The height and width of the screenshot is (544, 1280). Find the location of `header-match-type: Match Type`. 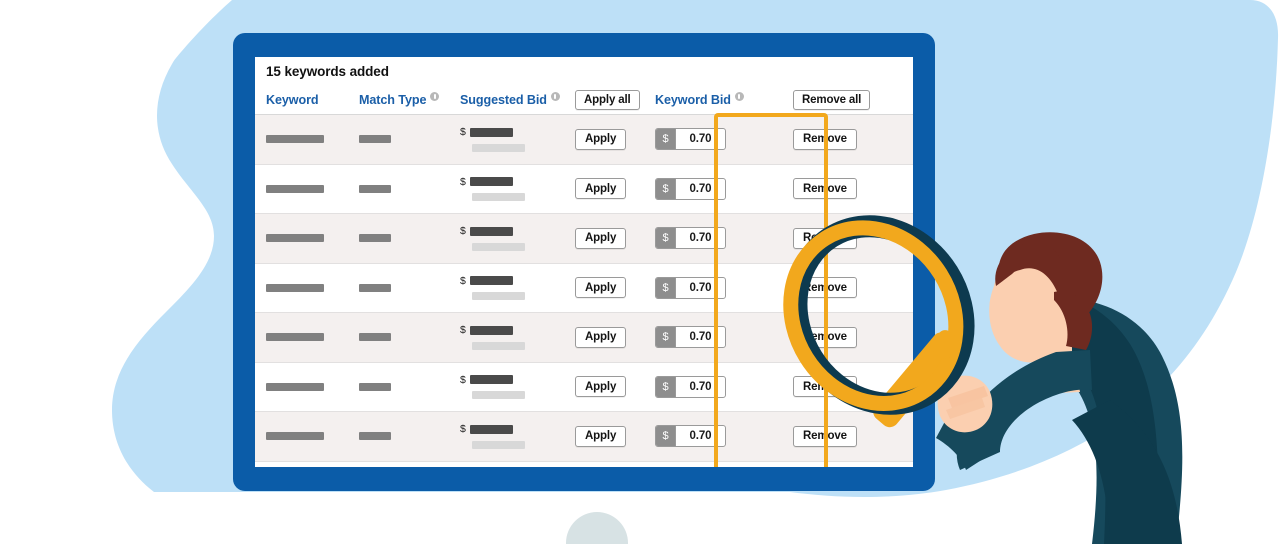

header-match-type: Match Type is located at coordinates (407, 99).